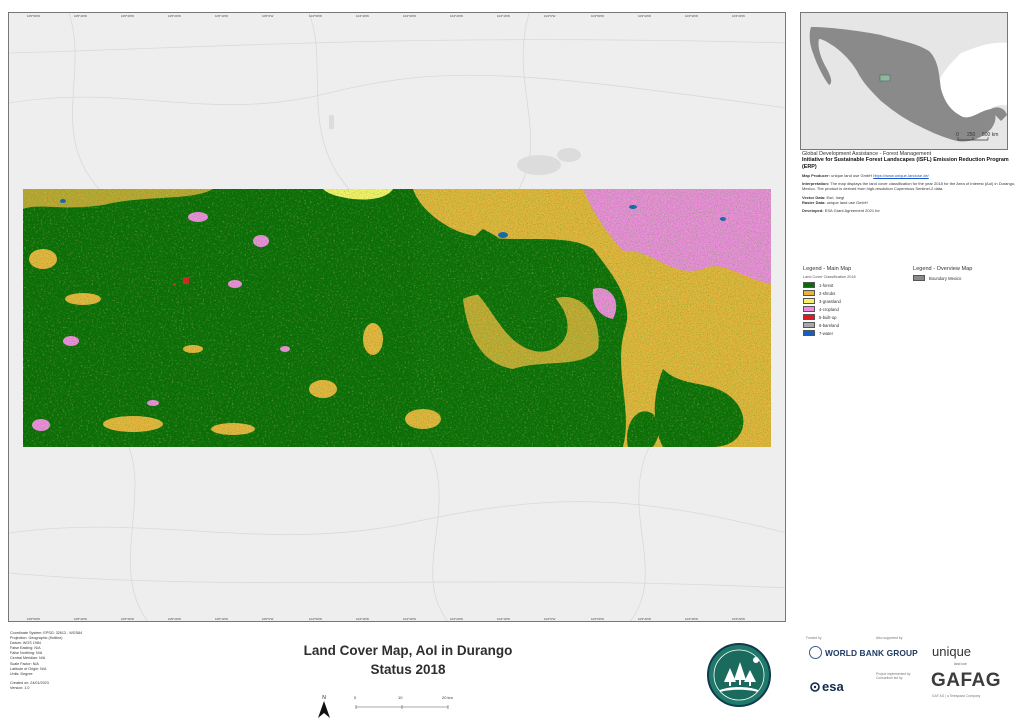 The height and width of the screenshot is (723, 1024). Describe the element at coordinates (80, 16) in the screenshot. I see `tick-label-top: 105°40'W` at that location.